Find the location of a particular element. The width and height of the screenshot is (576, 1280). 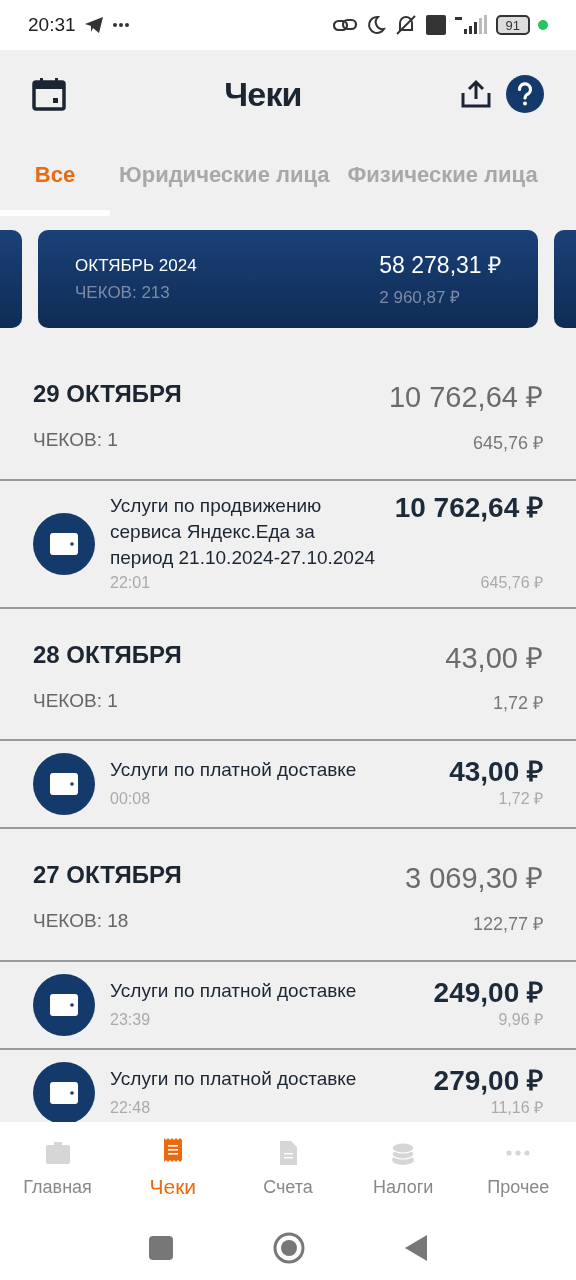

receipt-tax: 645,76 ₽ is located at coordinates (511, 582).